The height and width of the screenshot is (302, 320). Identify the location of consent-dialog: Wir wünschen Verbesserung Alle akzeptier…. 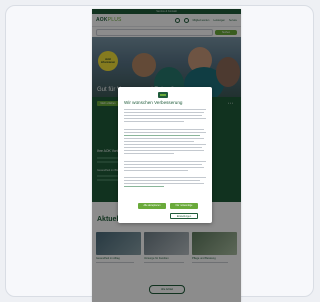
(165, 155).